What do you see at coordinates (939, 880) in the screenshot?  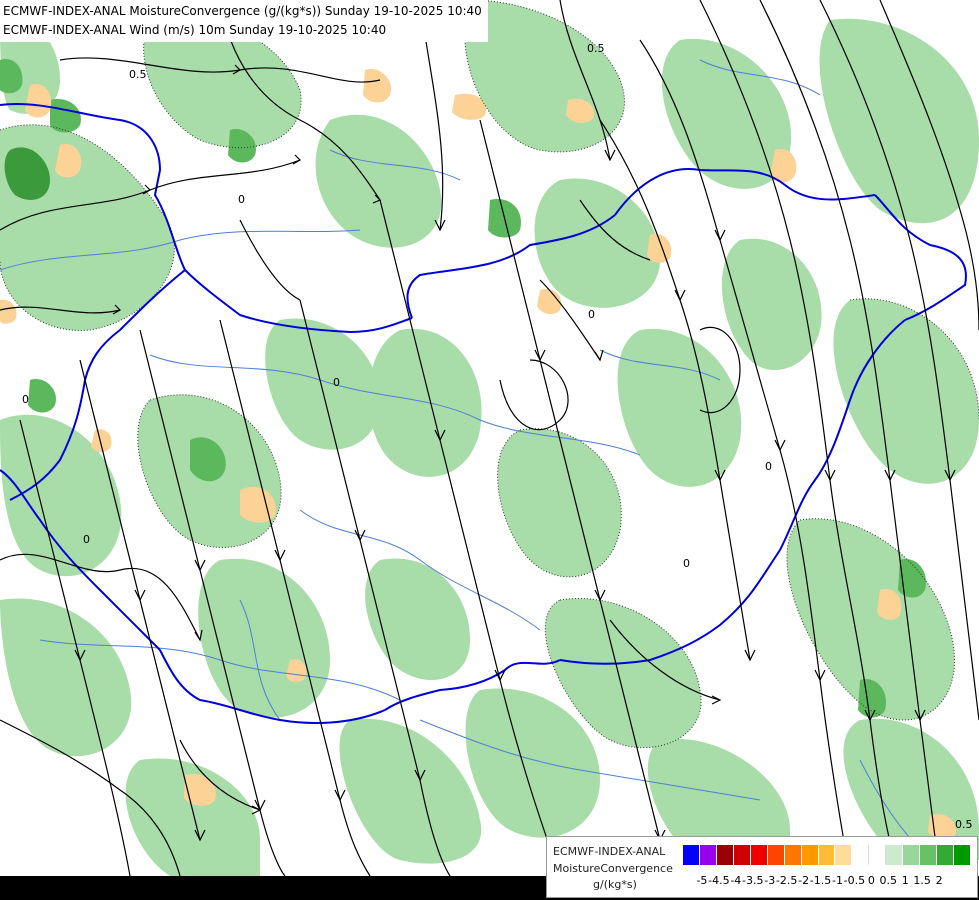 I see `legend-tick-label: 2` at bounding box center [939, 880].